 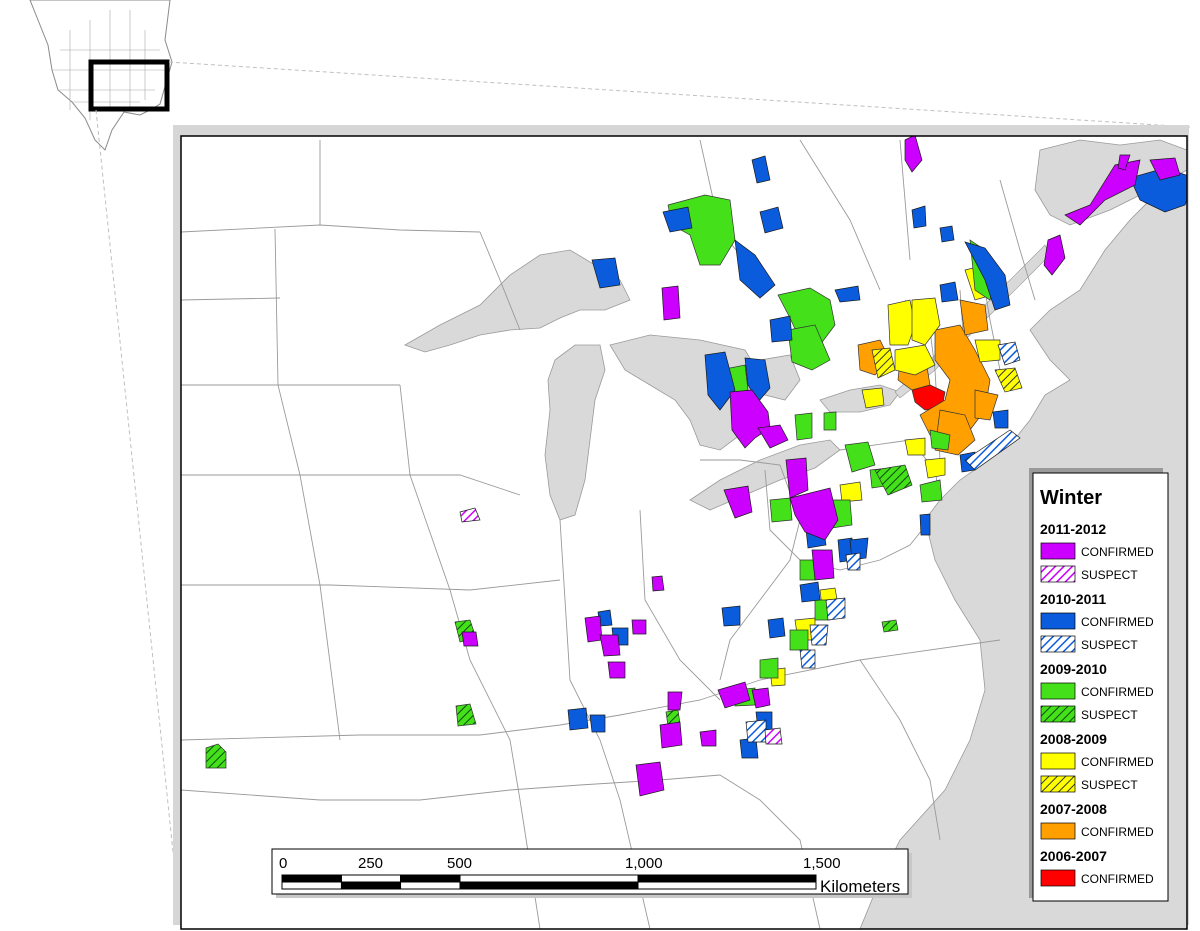 I want to click on scale-bar-tick-label: 1,000, so click(x=644, y=863).